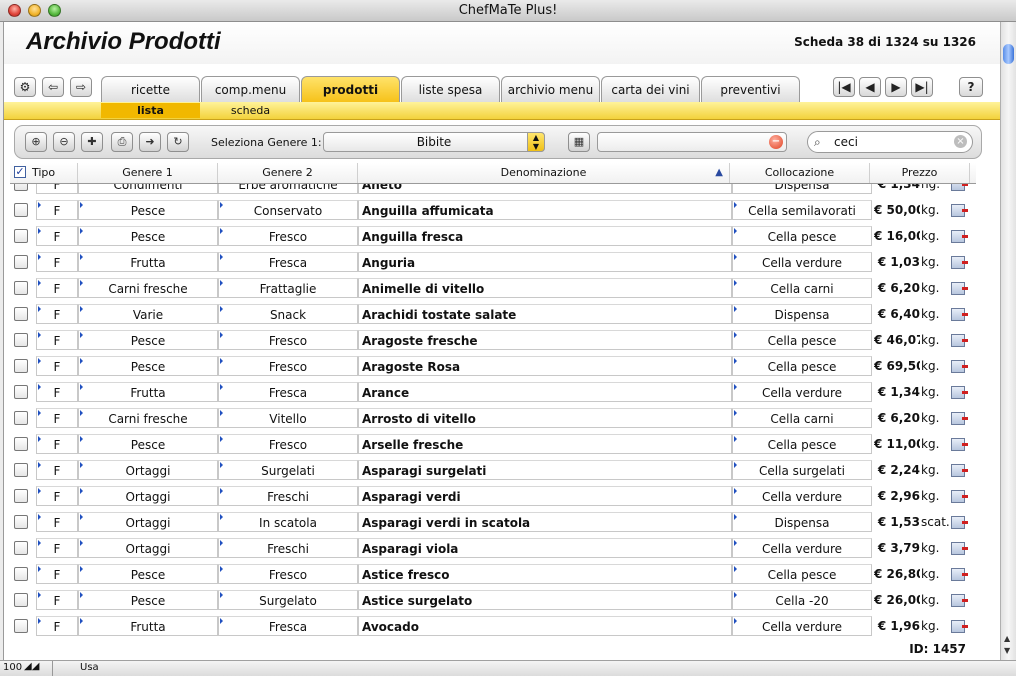 Image resolution: width=1016 pixels, height=676 pixels. Describe the element at coordinates (545, 210) in the screenshot. I see `denominazione-cell: Anguilla affumicata` at that location.